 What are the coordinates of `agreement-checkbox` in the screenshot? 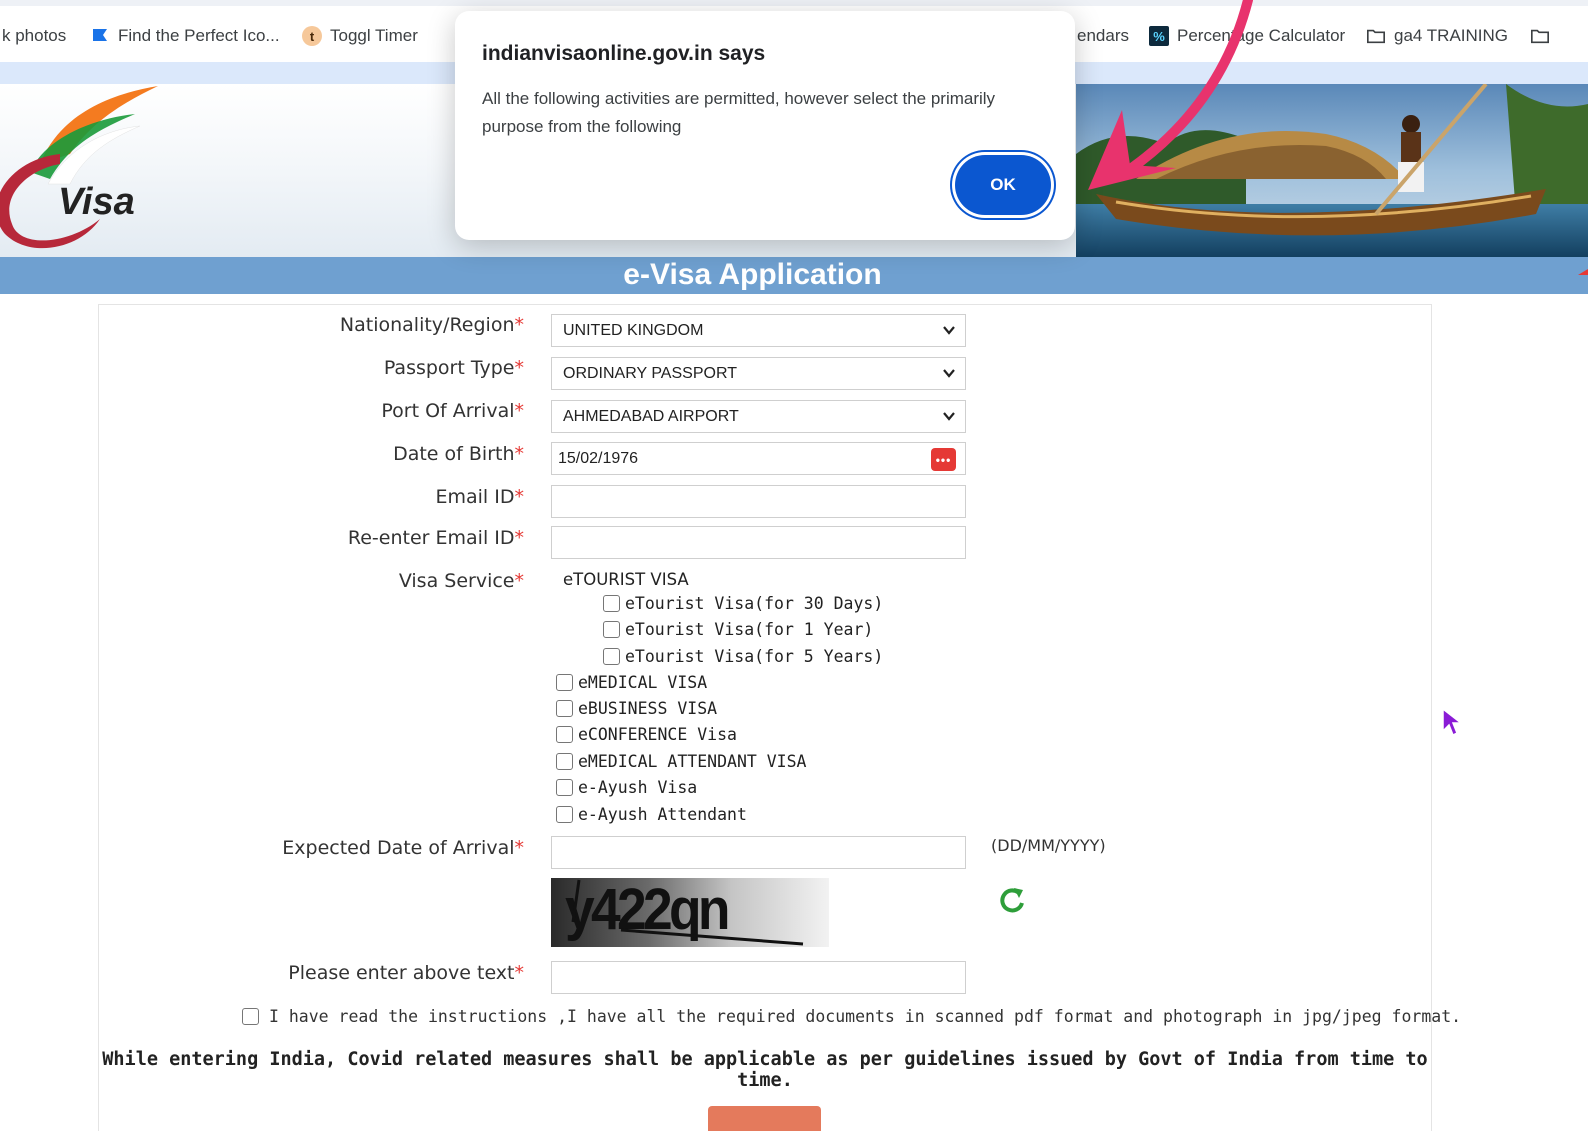 It's located at (250, 1016).